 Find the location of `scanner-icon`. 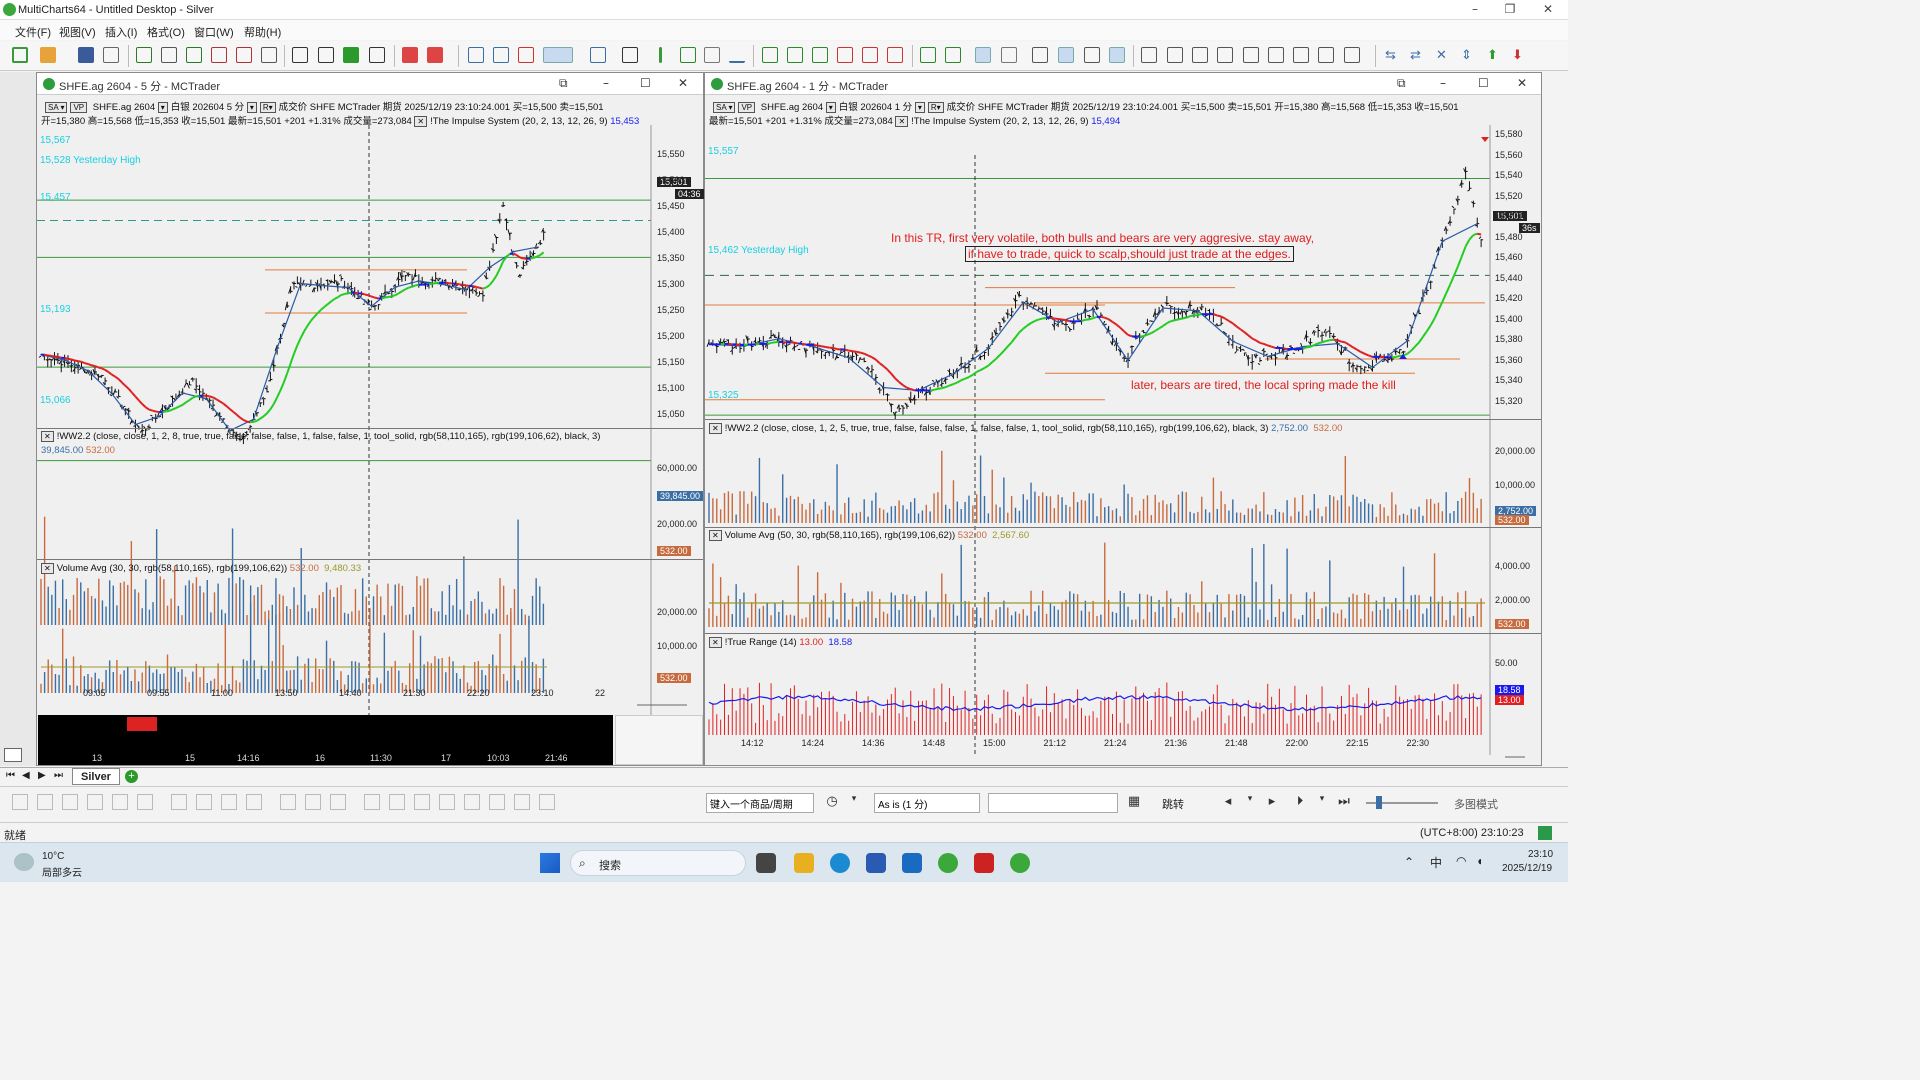

scanner-icon is located at coordinates (169, 55).